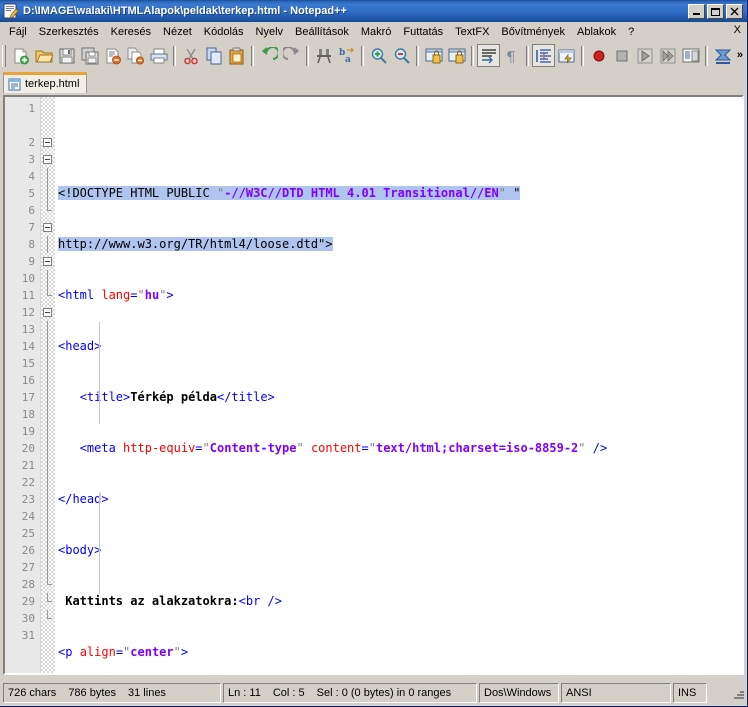  I want to click on menu-item-kereses: Keresés, so click(131, 32).